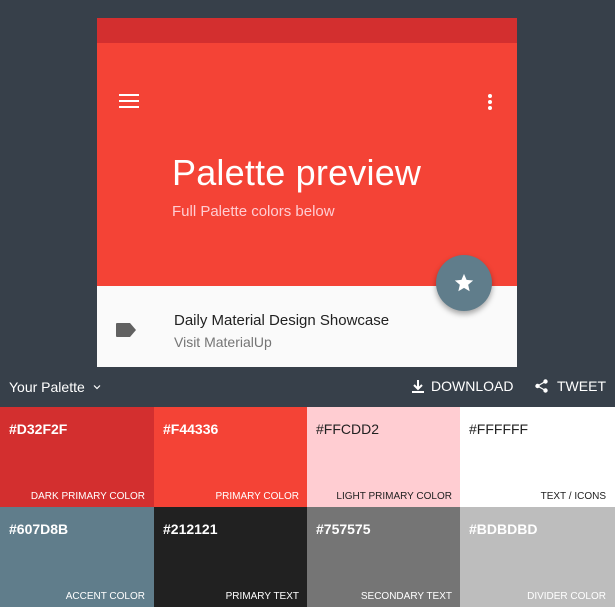  I want to click on download-icon, so click(418, 386).